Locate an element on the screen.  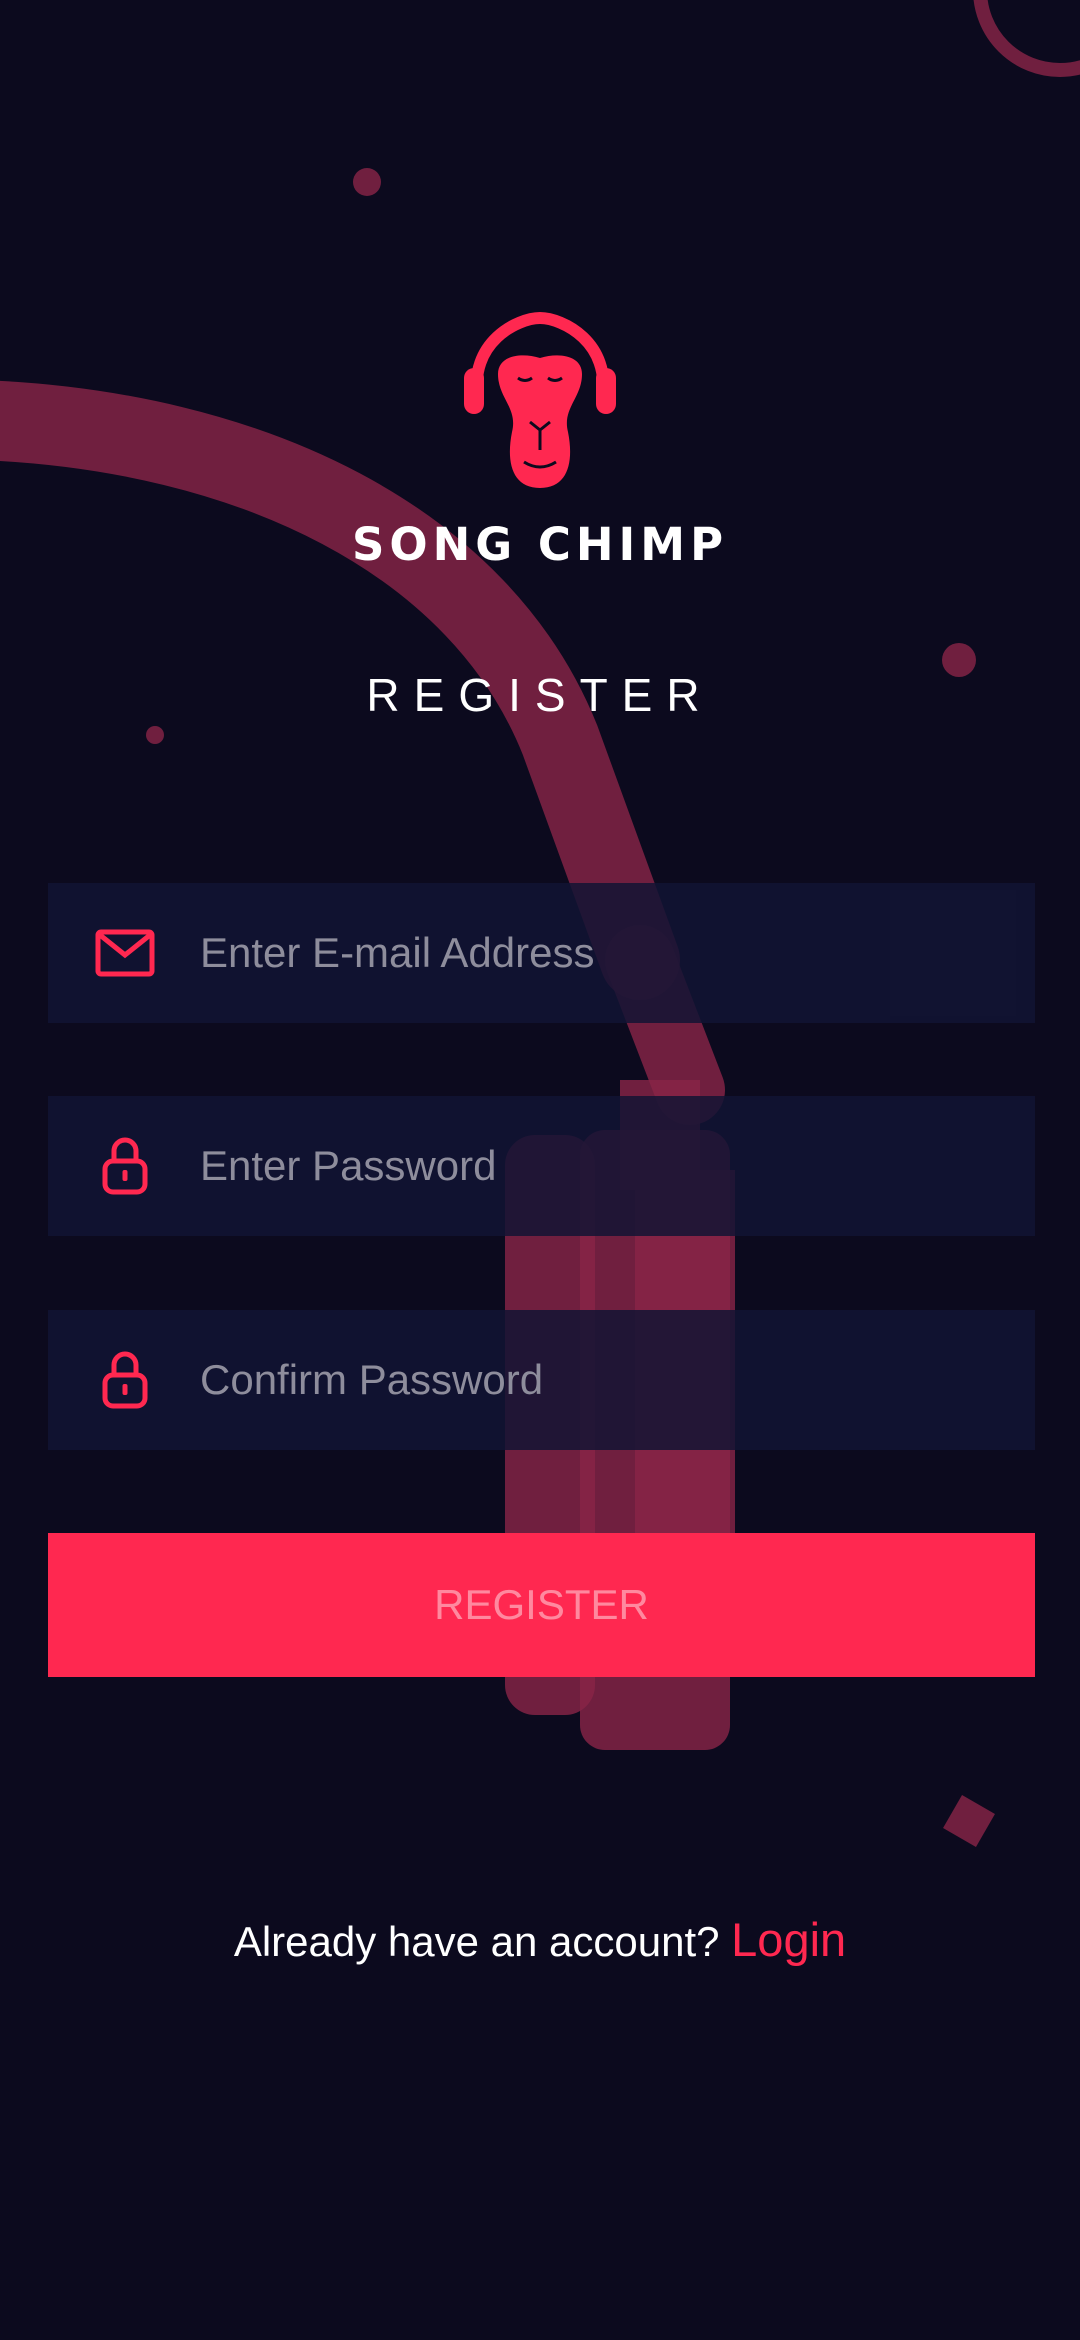
password-input is located at coordinates (590, 1166).